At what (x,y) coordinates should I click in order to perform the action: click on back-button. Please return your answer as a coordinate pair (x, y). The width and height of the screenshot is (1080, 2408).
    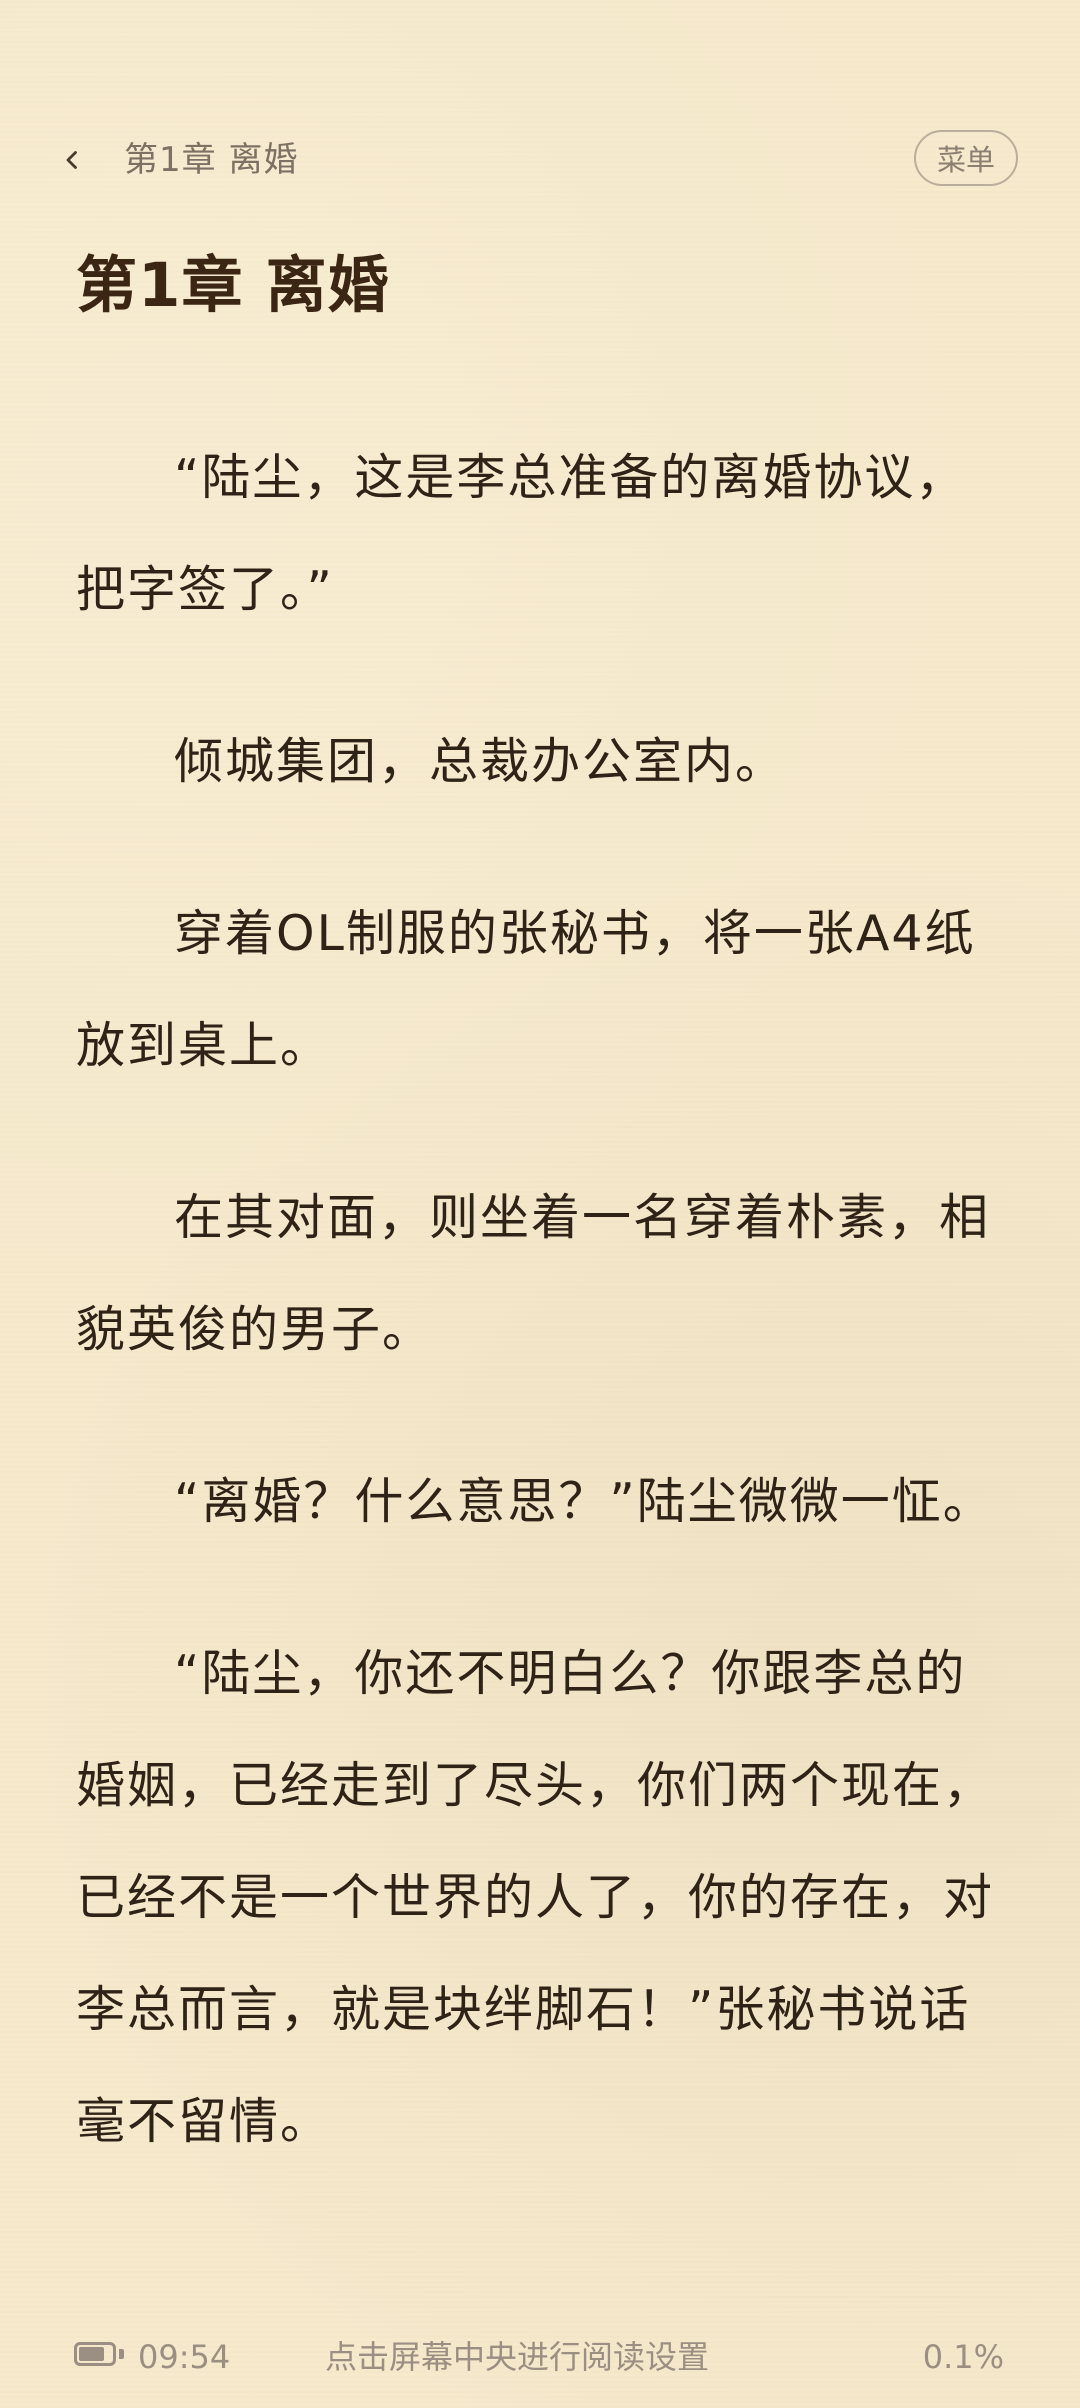
    Looking at the image, I should click on (72, 160).